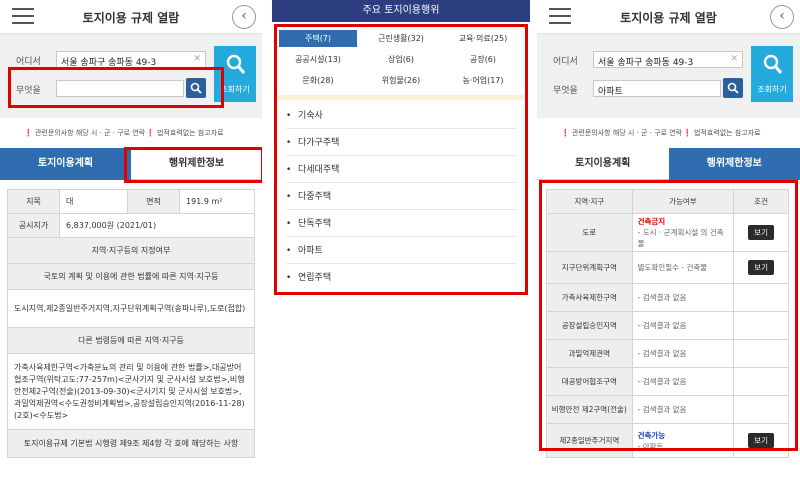  Describe the element at coordinates (401, 251) in the screenshot. I see `list-item: • 아파트` at that location.